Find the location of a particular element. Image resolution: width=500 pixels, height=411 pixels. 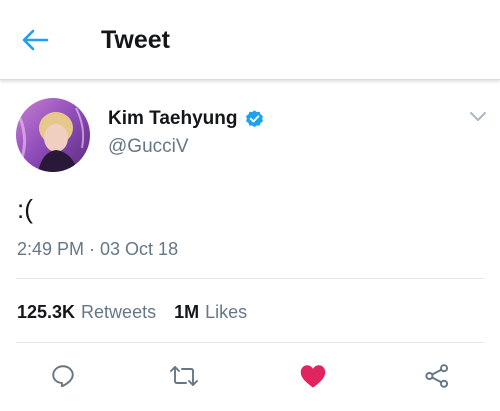

like-button is located at coordinates (313, 376).